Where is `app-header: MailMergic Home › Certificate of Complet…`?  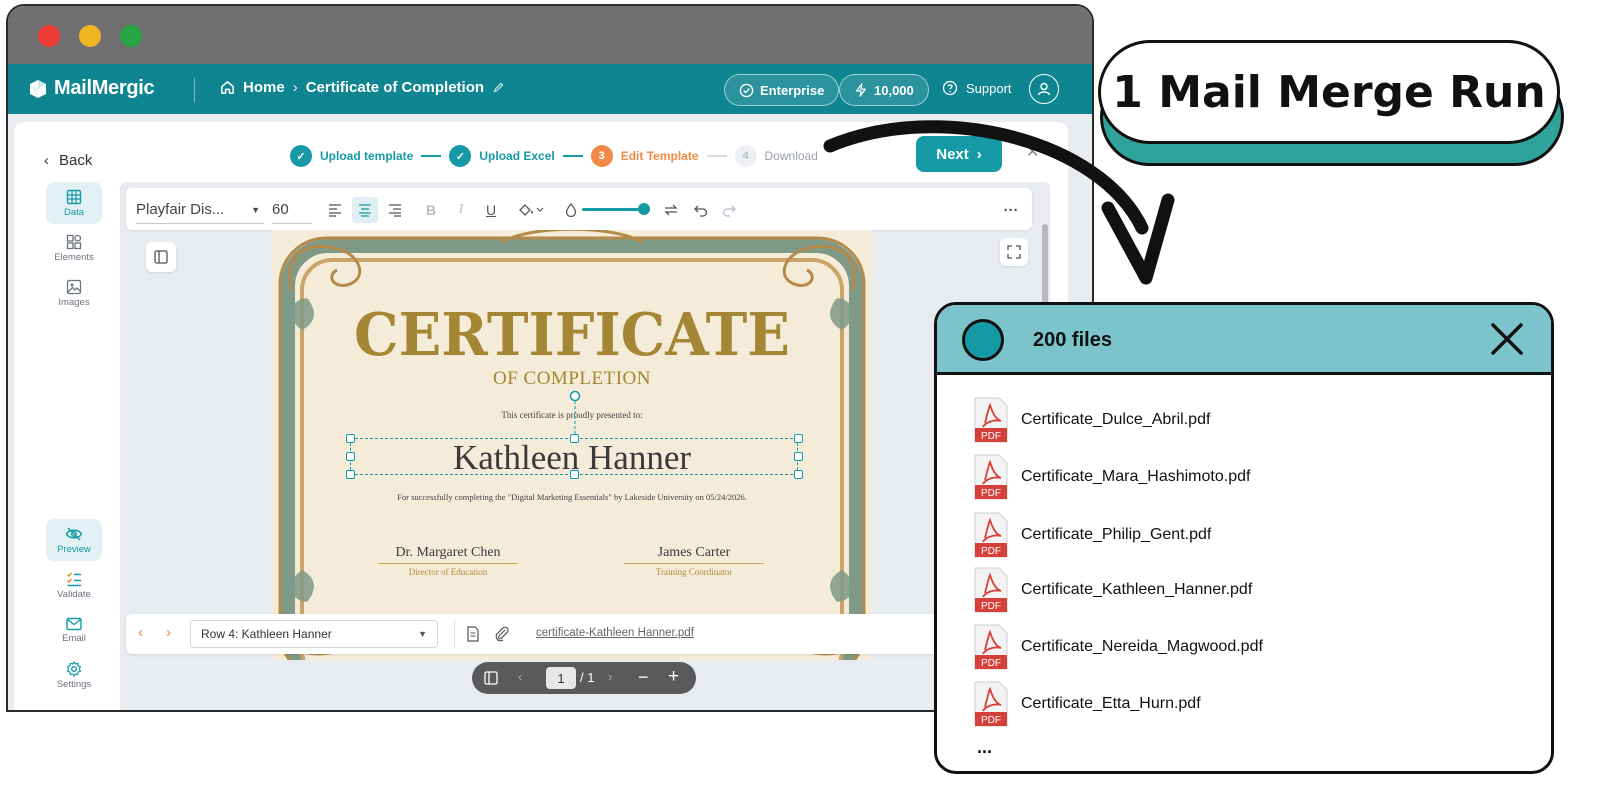 app-header: MailMergic Home › Certificate of Complet… is located at coordinates (550, 89).